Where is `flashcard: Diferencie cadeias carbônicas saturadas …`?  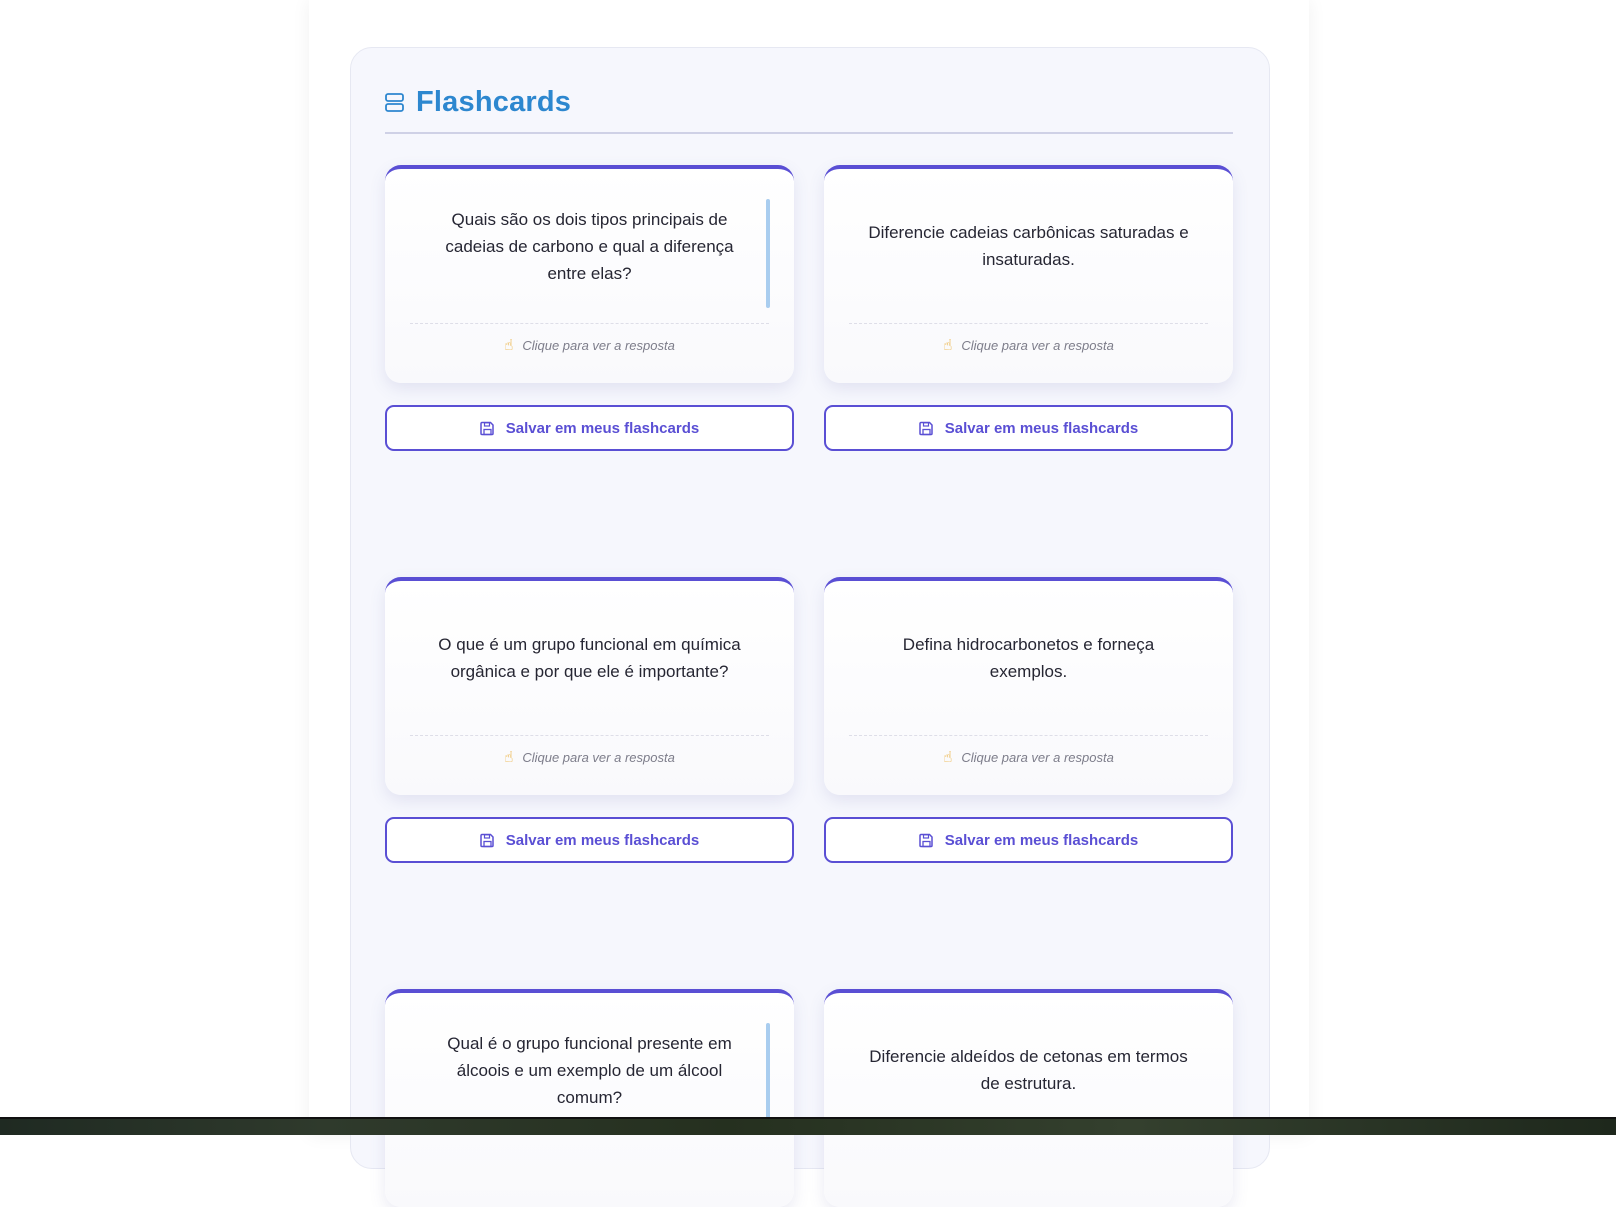 flashcard: Diferencie cadeias carbônicas saturadas … is located at coordinates (1028, 274).